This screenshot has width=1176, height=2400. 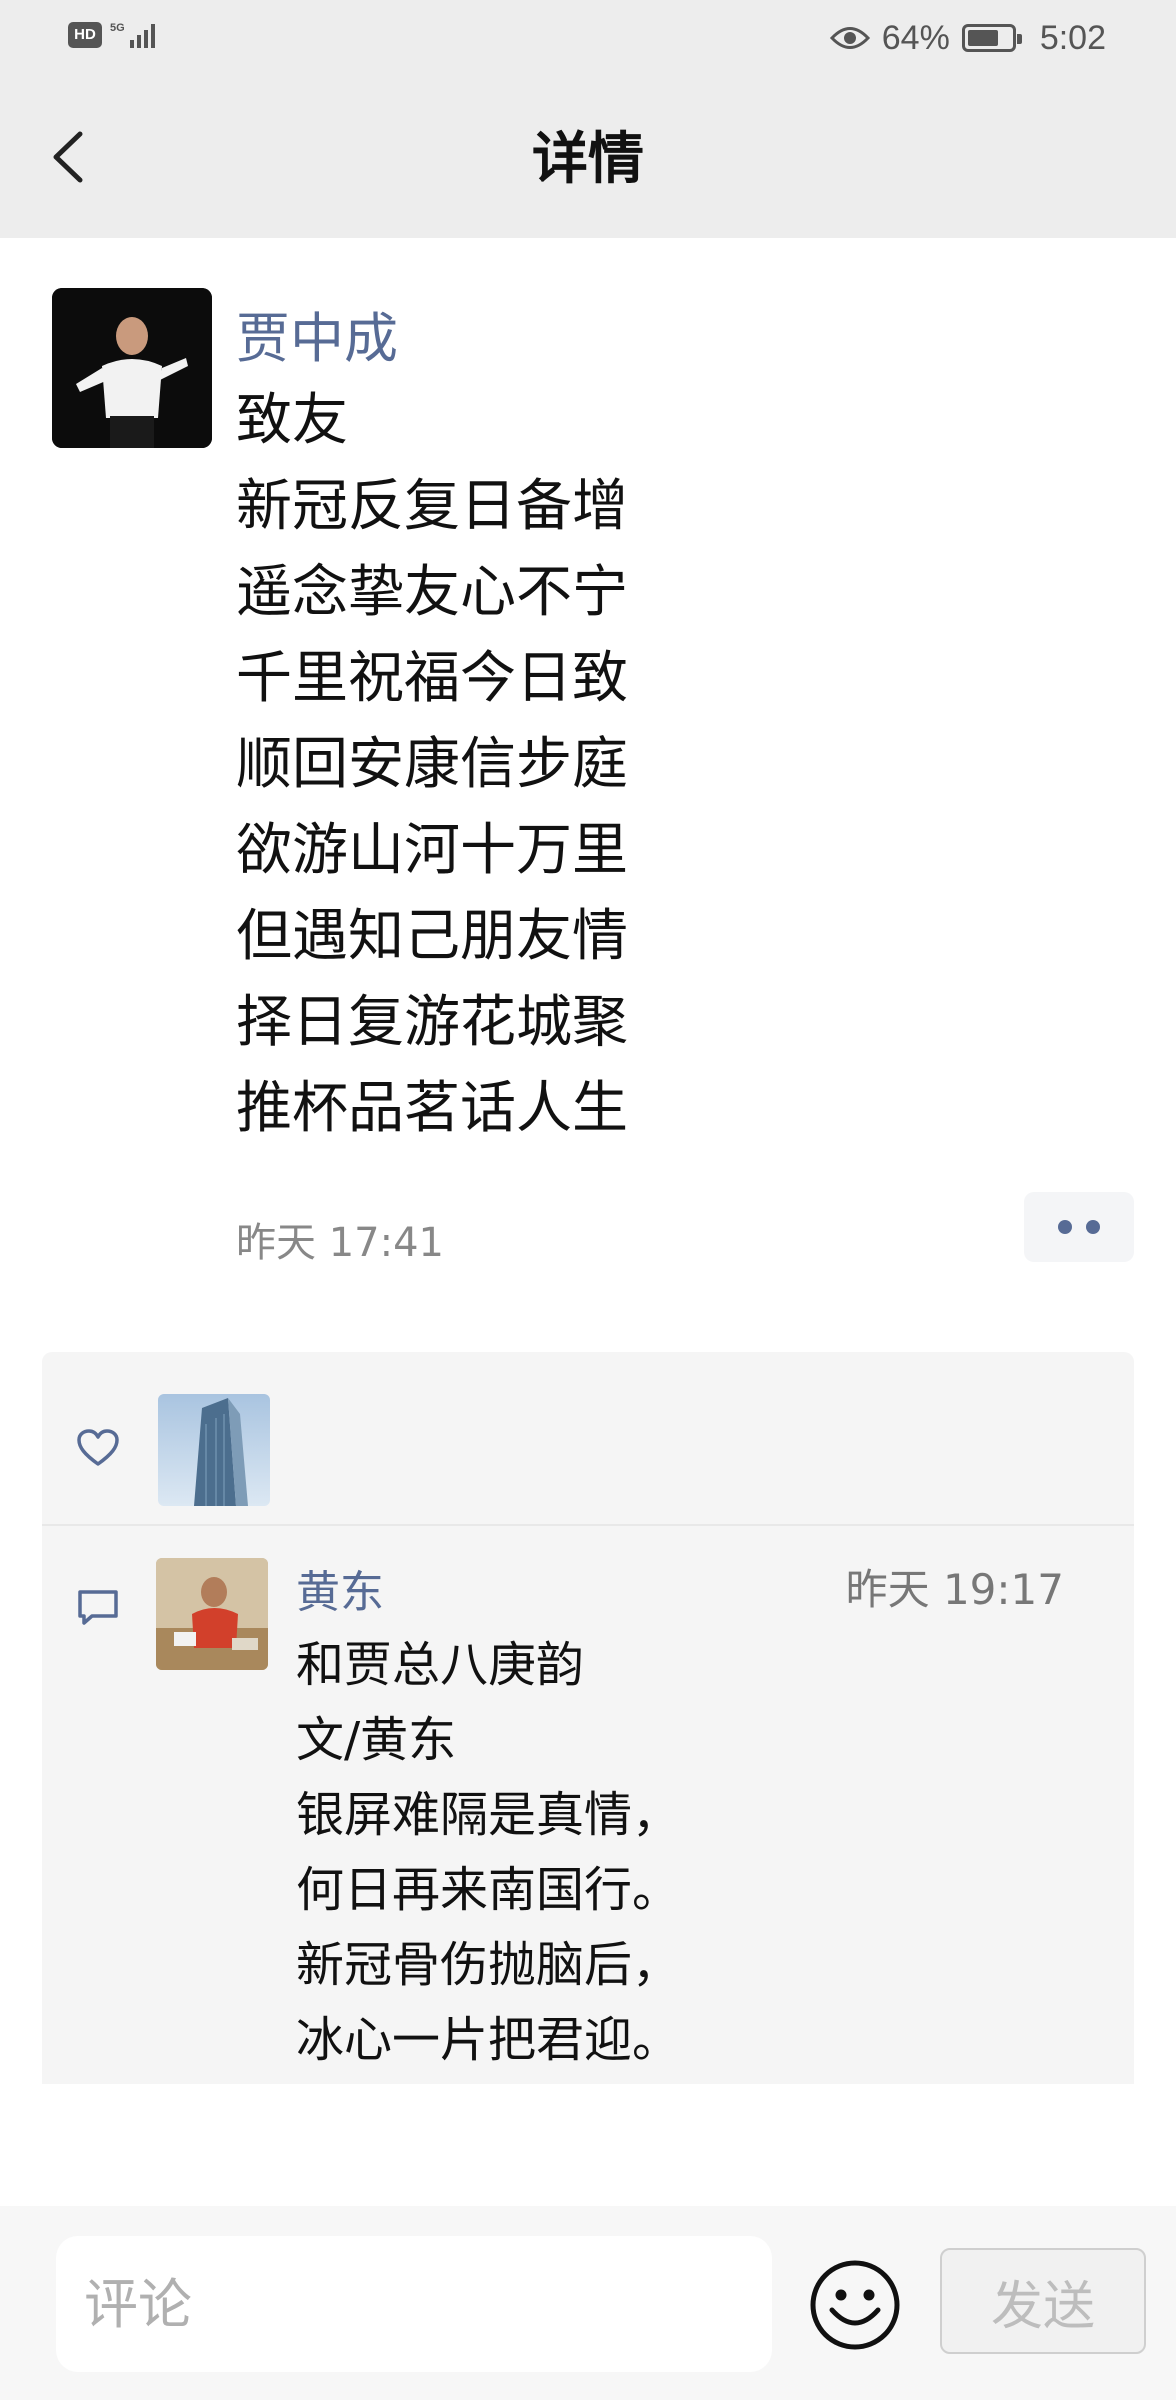 What do you see at coordinates (432, 936) in the screenshot?
I see `post-line: 但遇知己朋友情` at bounding box center [432, 936].